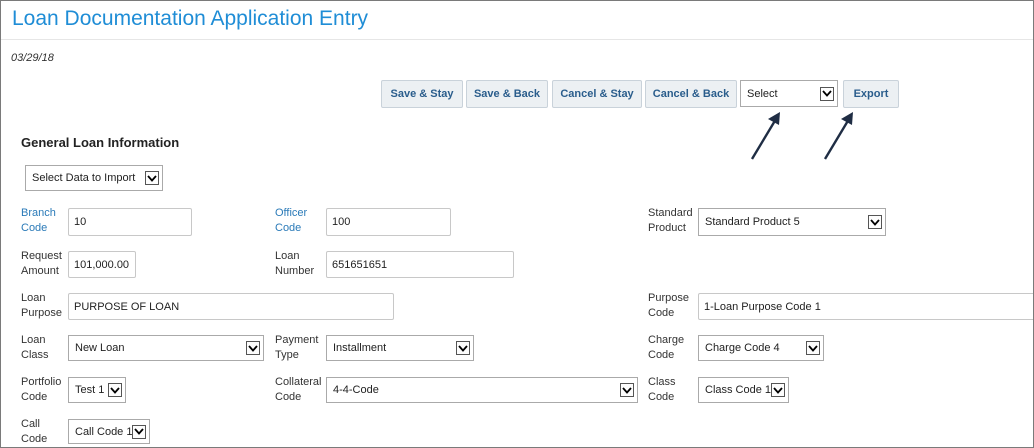  I want to click on loan-number-input: 651651651, so click(420, 264).